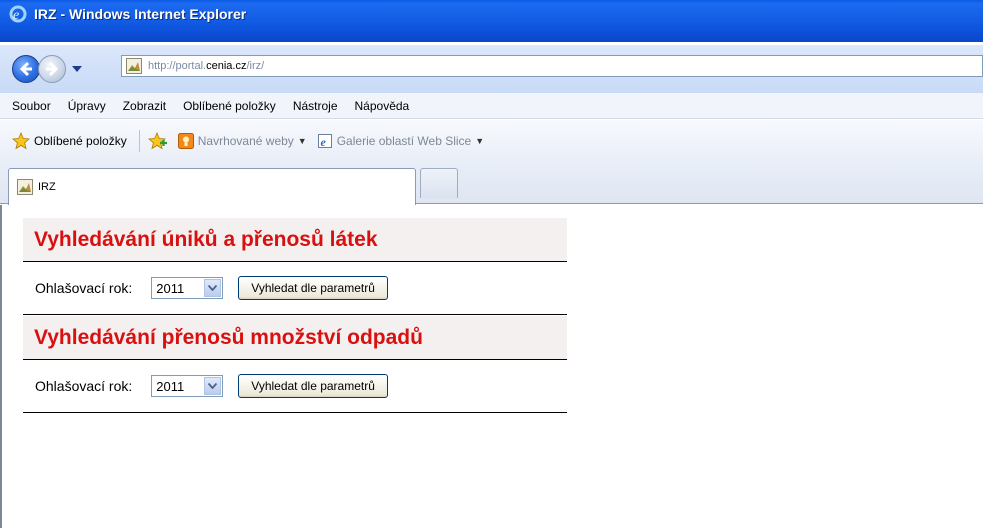 The image size is (983, 528). I want to click on address-url: http://portal.cenia.cz/irz/, so click(206, 66).